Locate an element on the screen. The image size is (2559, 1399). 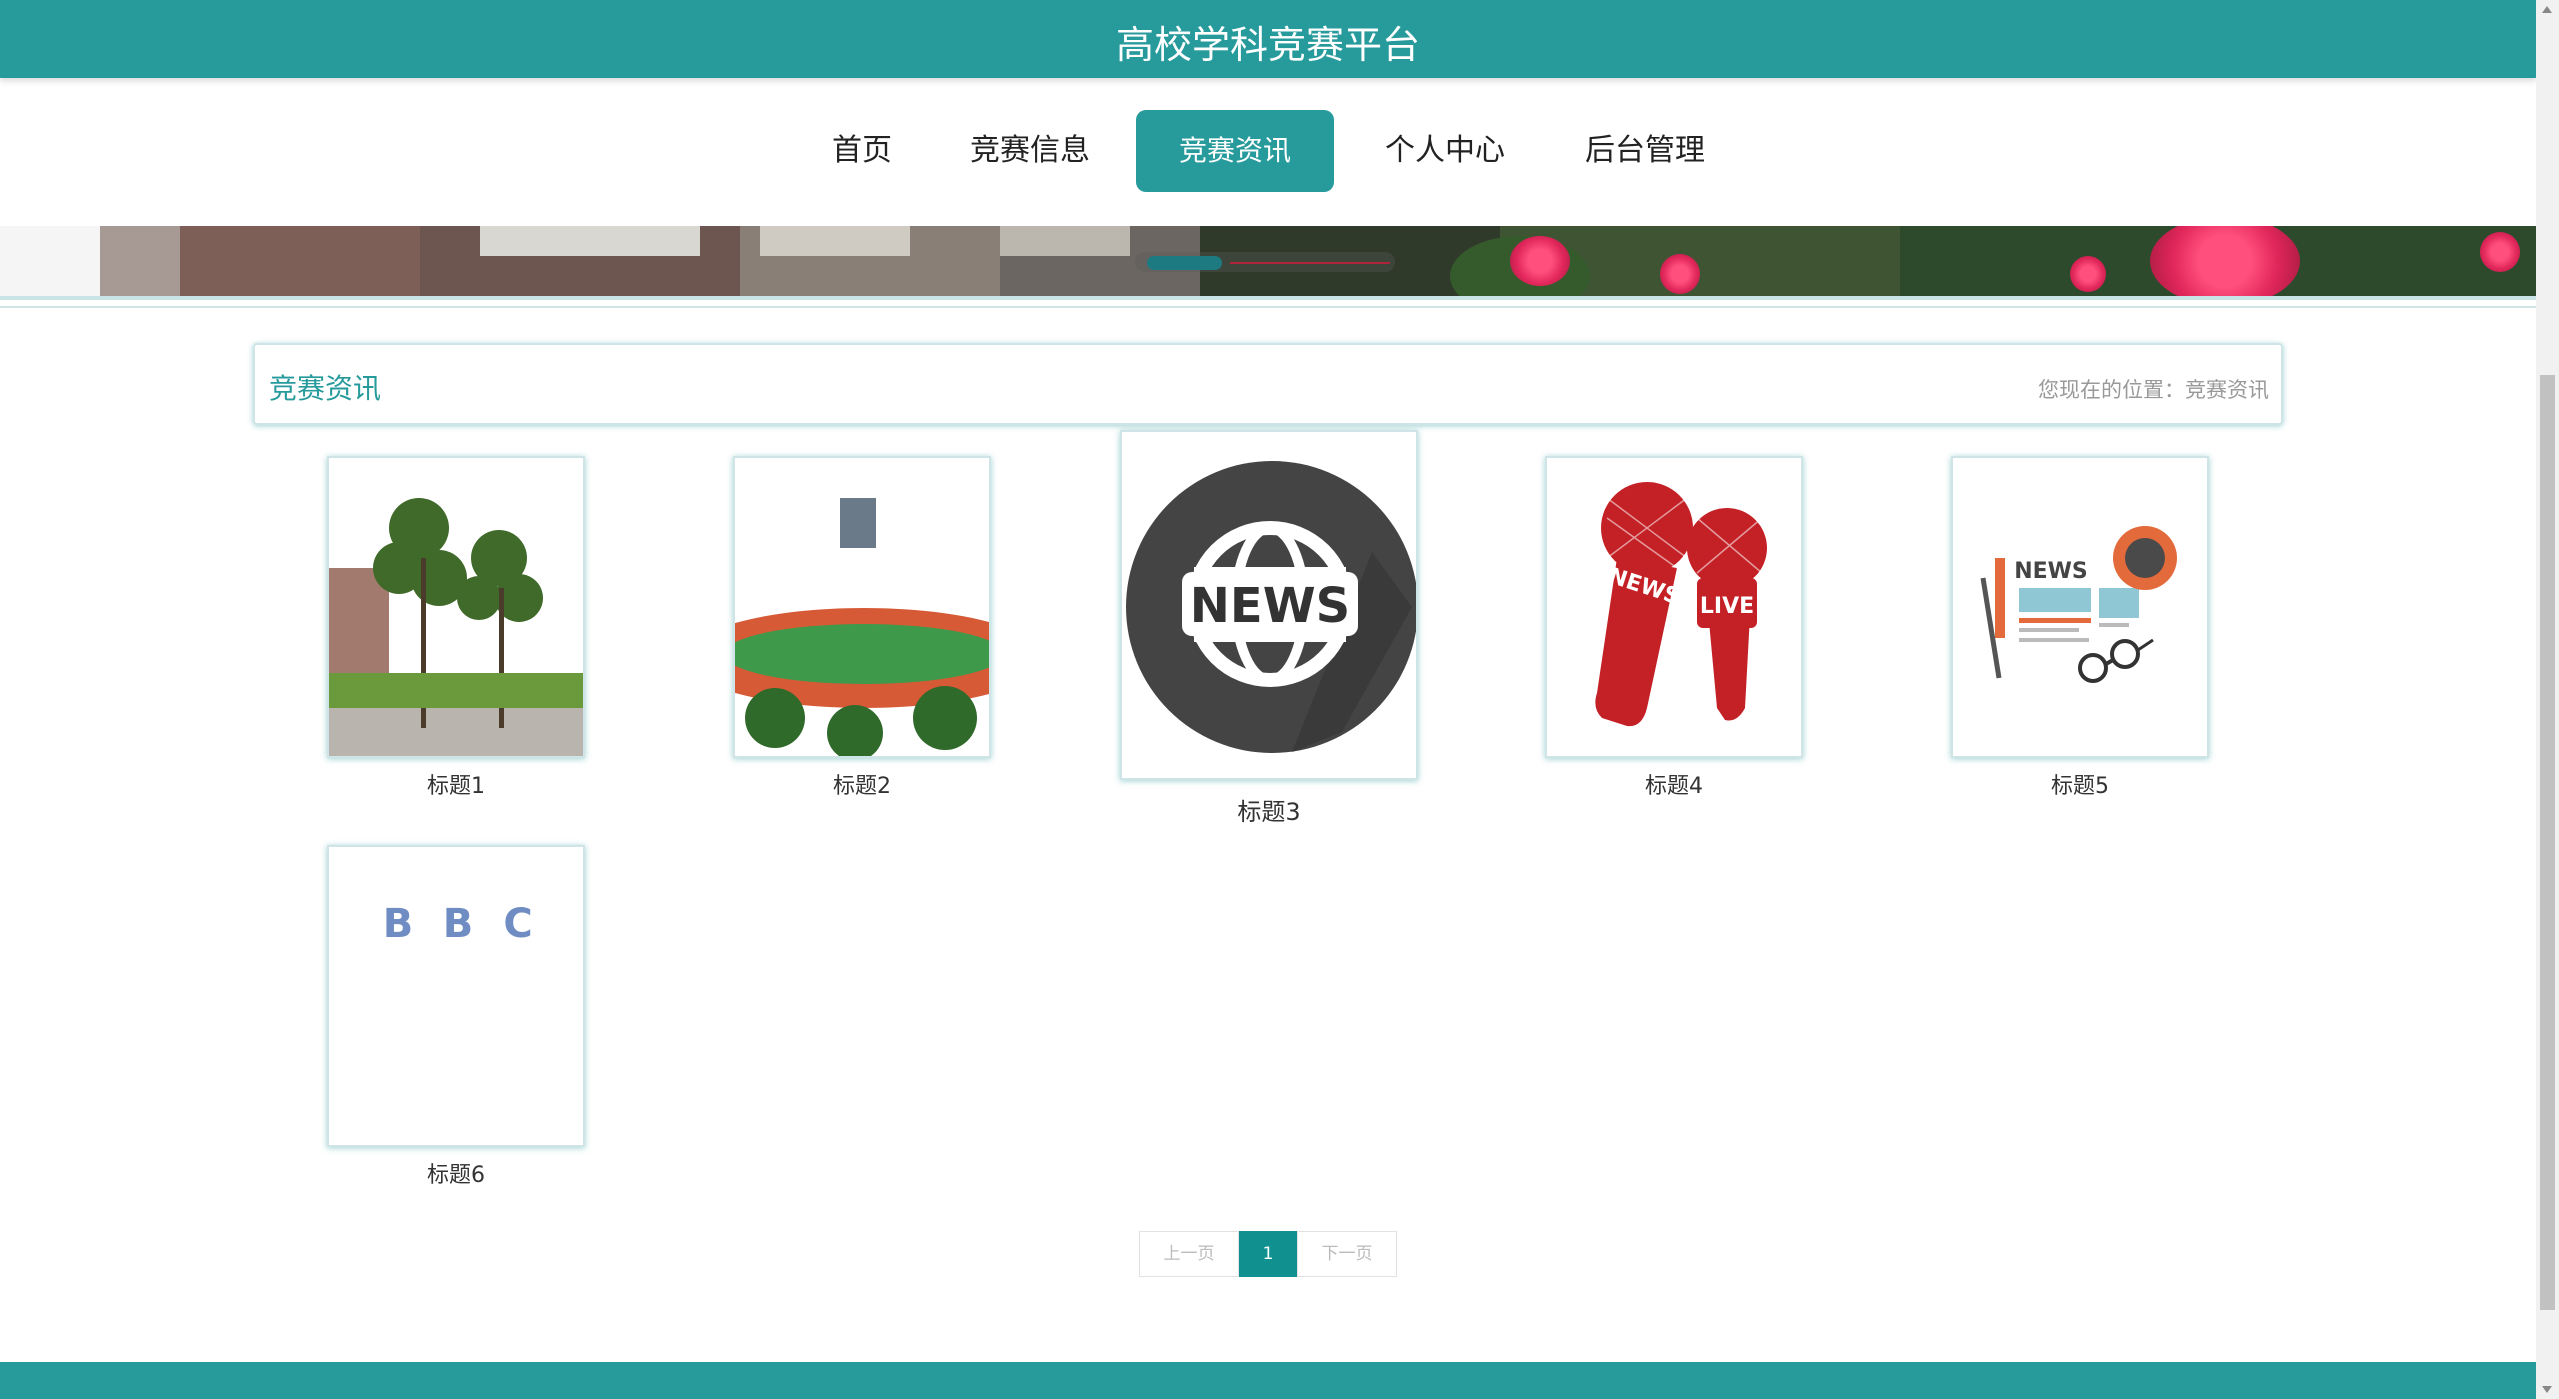
news-globe-icon: NEWS is located at coordinates (1269, 605).